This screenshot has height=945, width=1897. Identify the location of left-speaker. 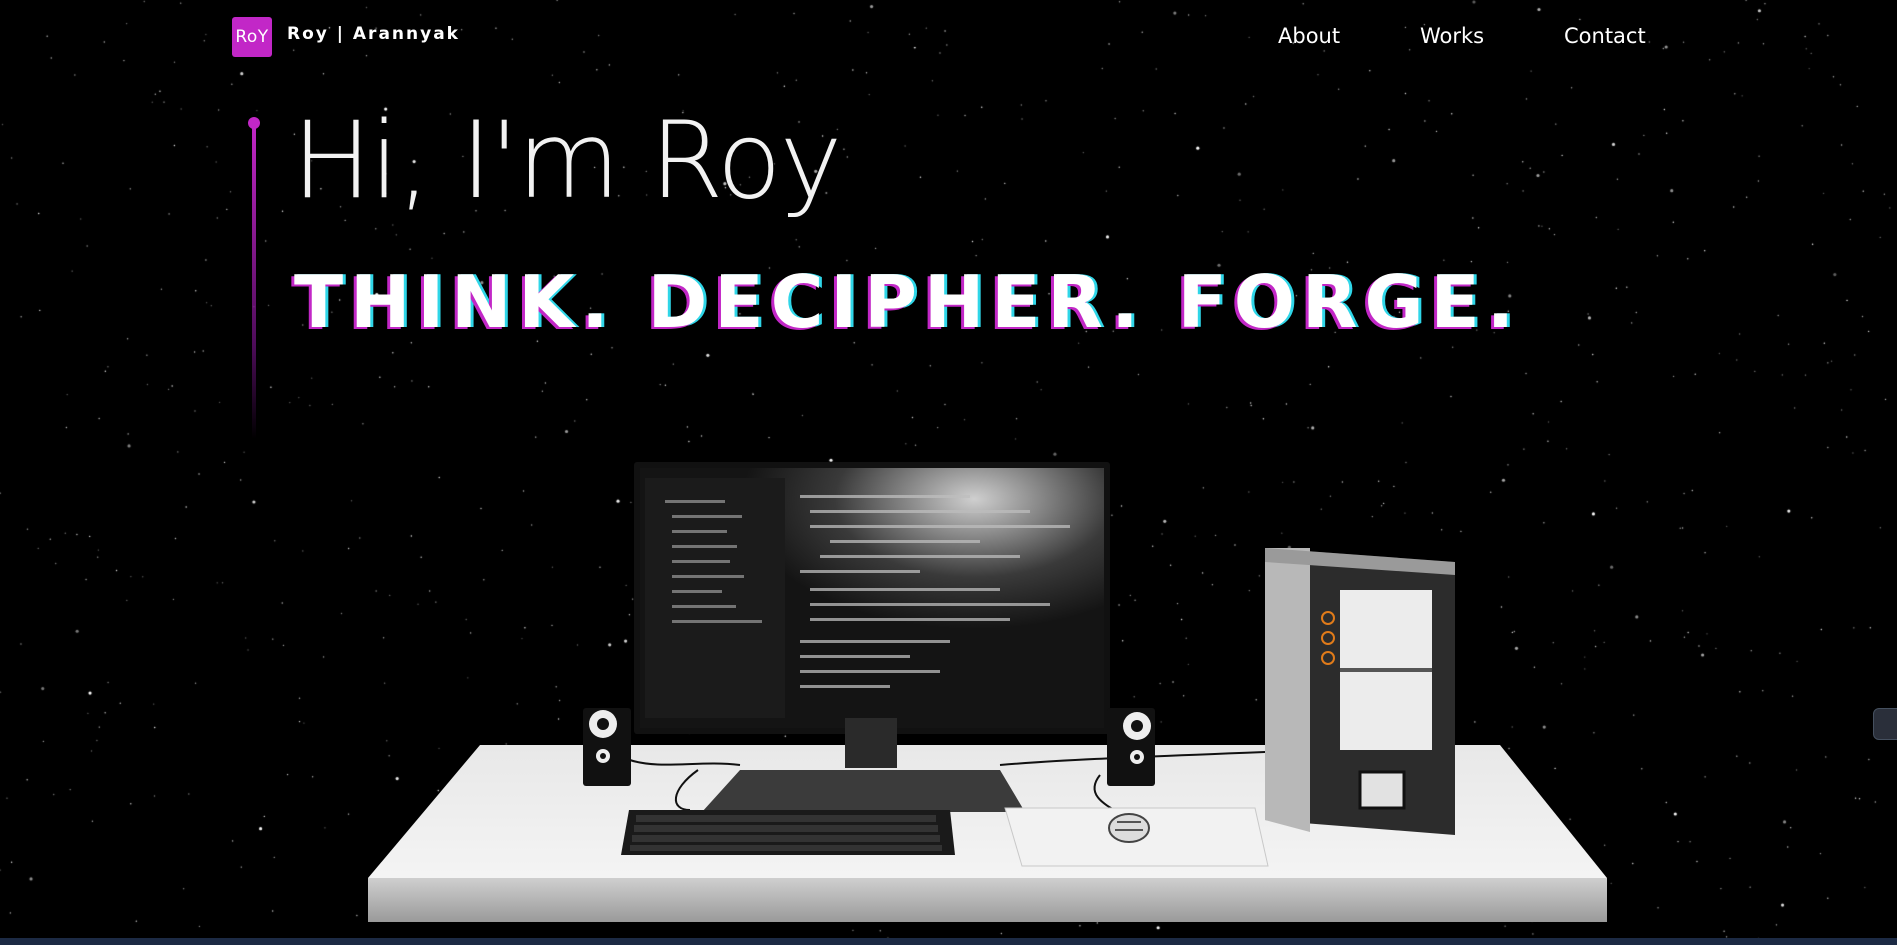
(607, 747).